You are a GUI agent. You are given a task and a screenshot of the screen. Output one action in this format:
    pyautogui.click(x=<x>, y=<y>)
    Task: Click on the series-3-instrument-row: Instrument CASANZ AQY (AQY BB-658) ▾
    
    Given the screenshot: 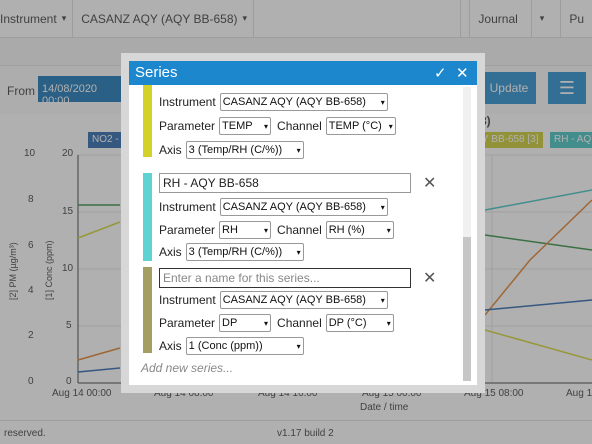 What is the action you would take?
    pyautogui.click(x=276, y=300)
    